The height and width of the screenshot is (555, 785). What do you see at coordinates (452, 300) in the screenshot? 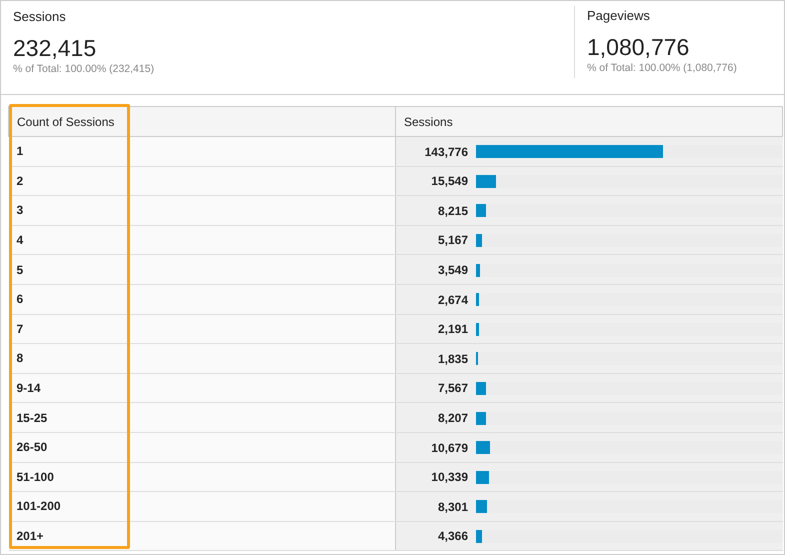
I see `table-cell-text: 2,674` at bounding box center [452, 300].